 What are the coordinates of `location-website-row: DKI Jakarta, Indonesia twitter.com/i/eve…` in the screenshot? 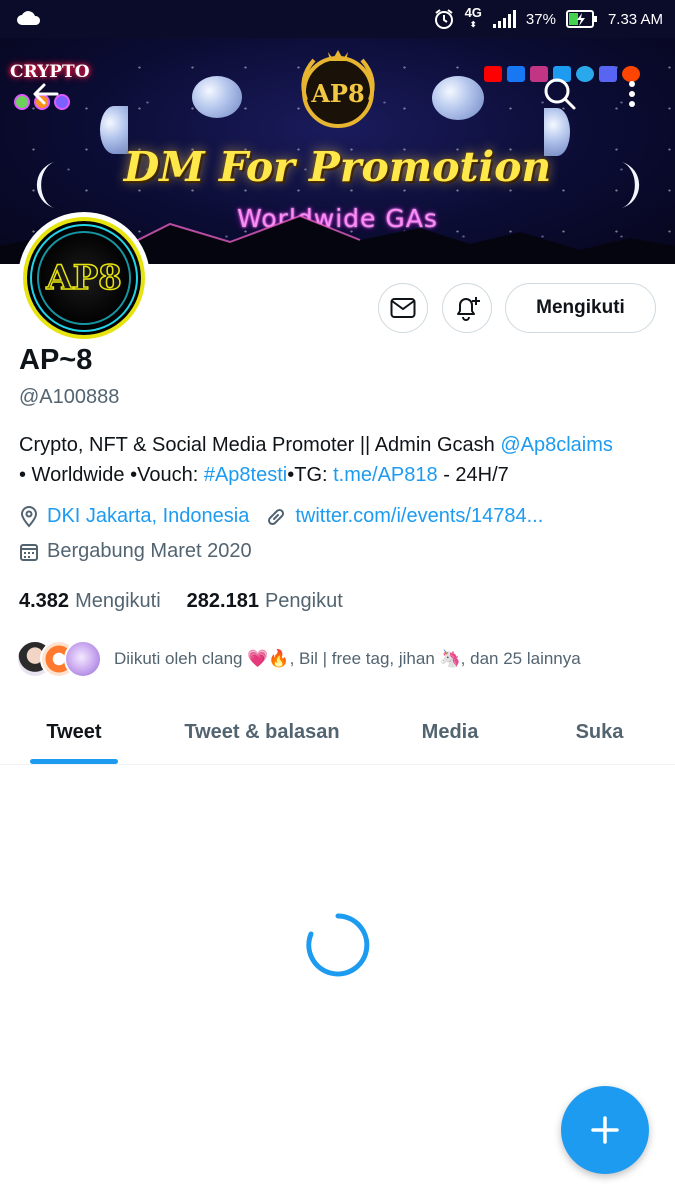 It's located at (281, 516).